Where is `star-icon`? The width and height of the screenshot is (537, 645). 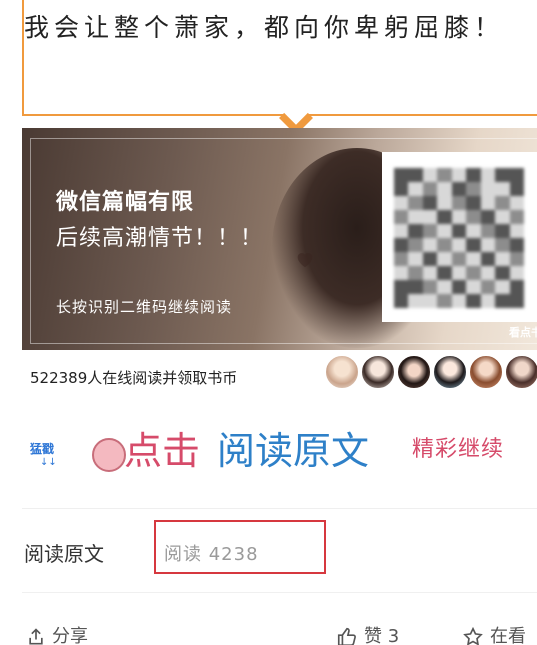 star-icon is located at coordinates (473, 635).